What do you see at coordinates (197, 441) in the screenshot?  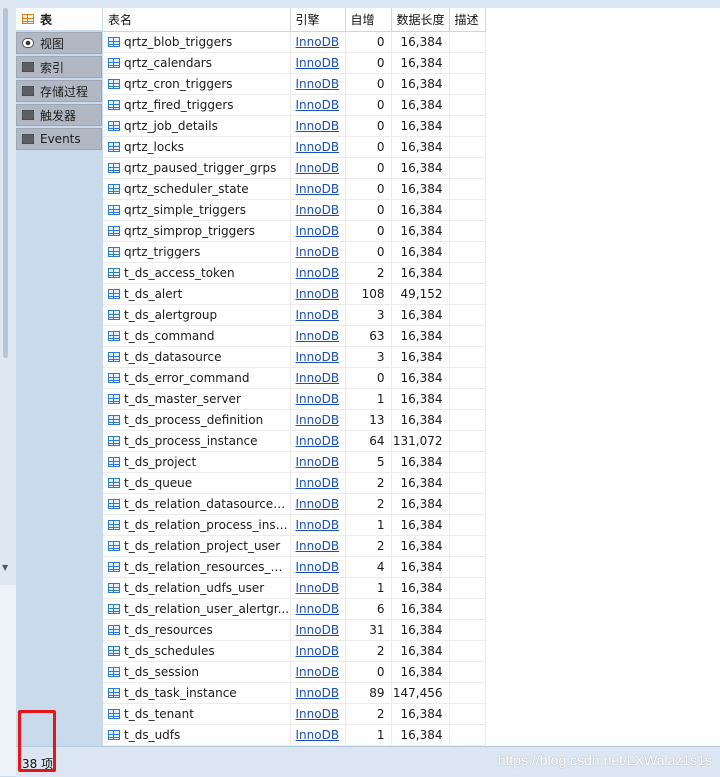 I see `table-name-cell: t_ds_process_instance` at bounding box center [197, 441].